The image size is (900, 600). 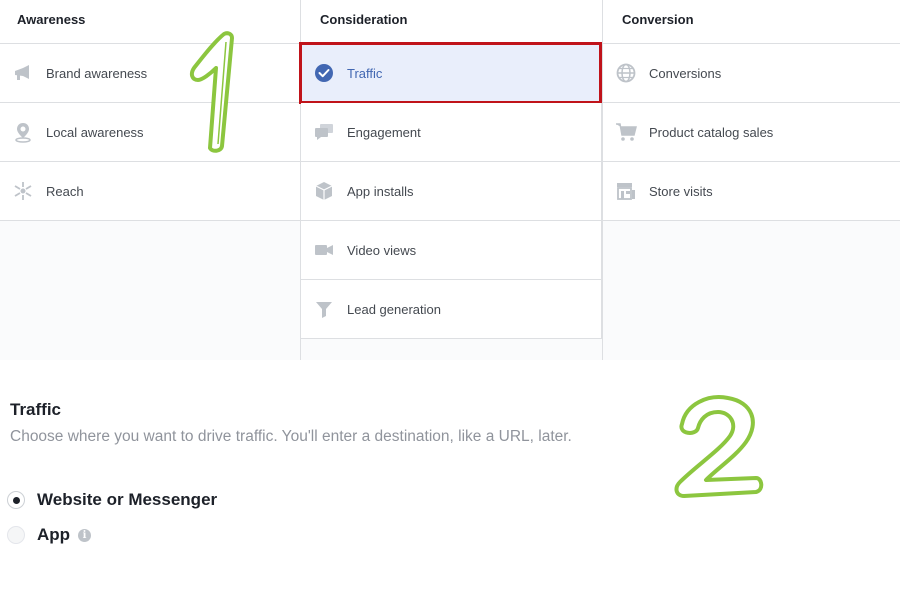 I want to click on store-icon, so click(x=626, y=191).